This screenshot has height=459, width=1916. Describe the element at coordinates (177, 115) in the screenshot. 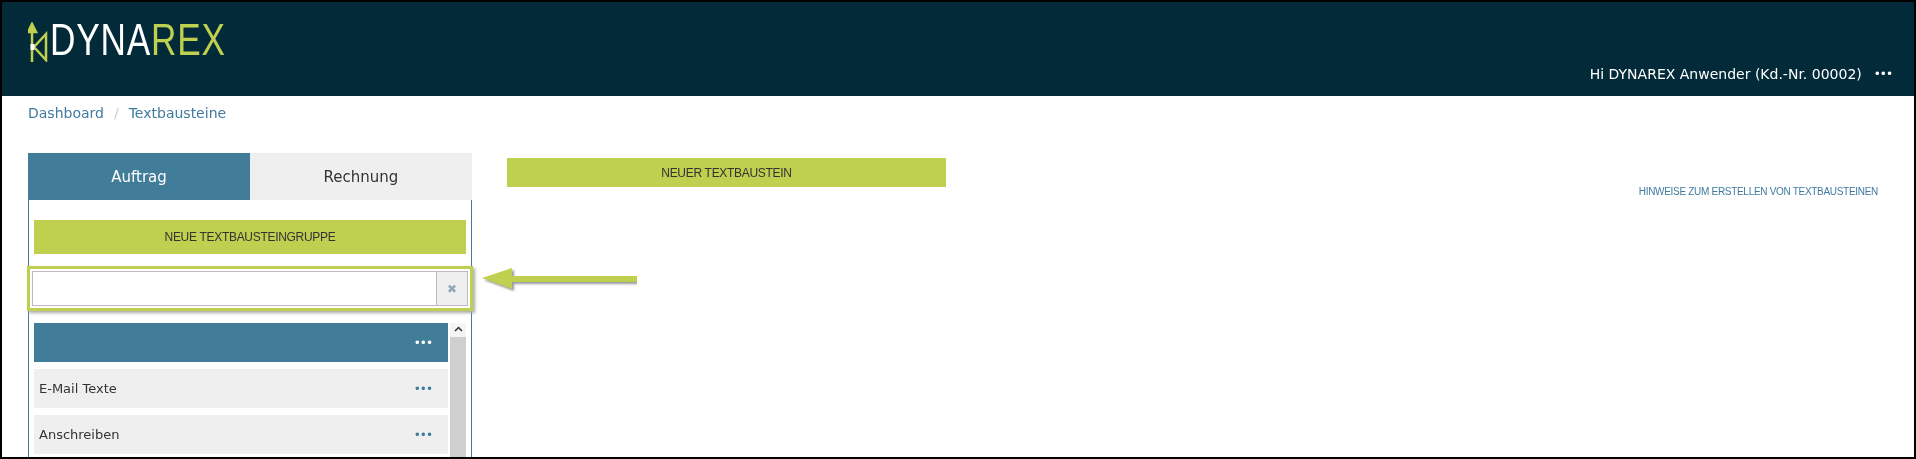

I see `breadcrumb-link: Textbausteine` at that location.